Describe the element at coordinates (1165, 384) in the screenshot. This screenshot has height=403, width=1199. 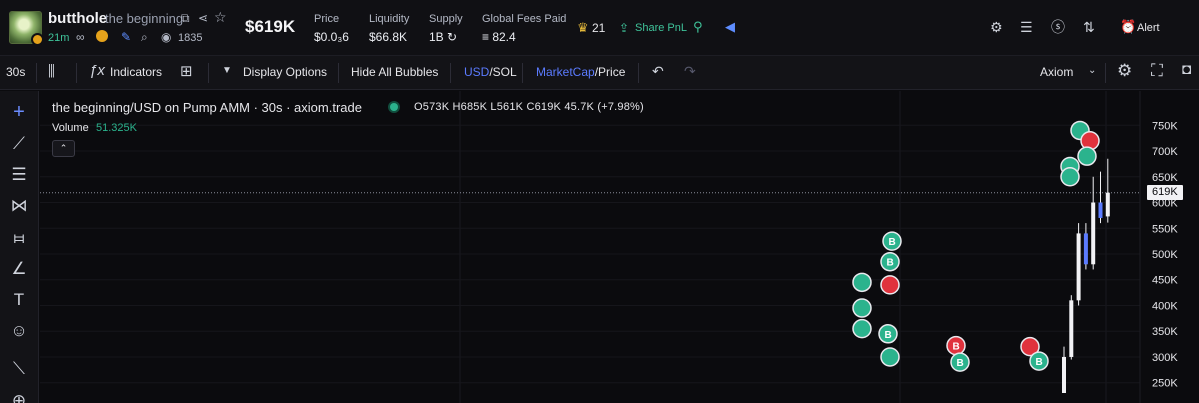
I see `y-tick-label: 250K` at that location.